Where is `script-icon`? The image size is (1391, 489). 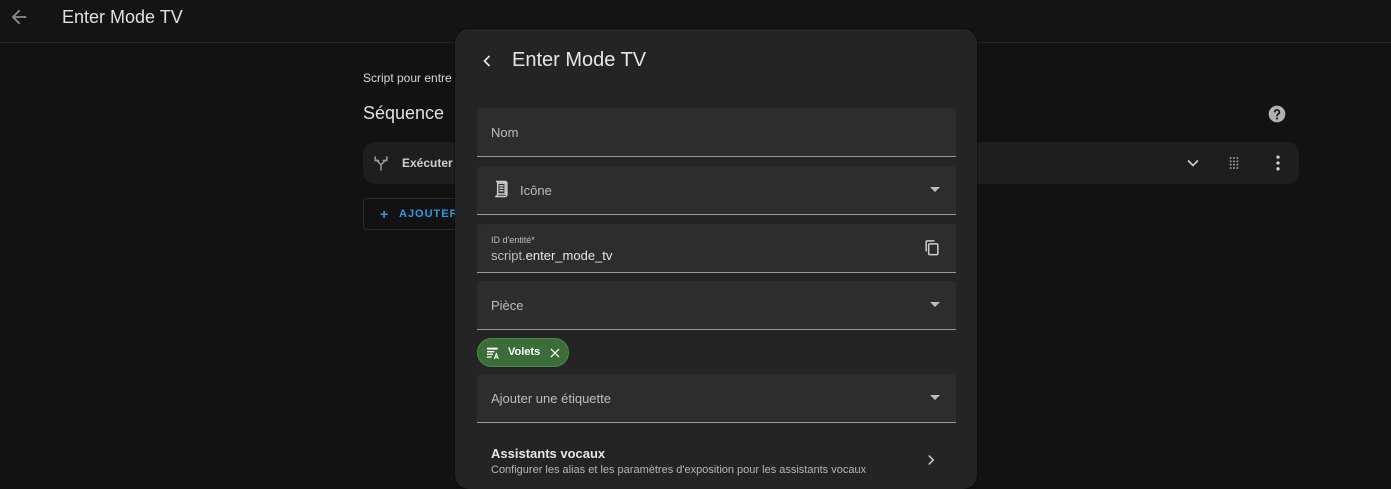
script-icon is located at coordinates (501, 189).